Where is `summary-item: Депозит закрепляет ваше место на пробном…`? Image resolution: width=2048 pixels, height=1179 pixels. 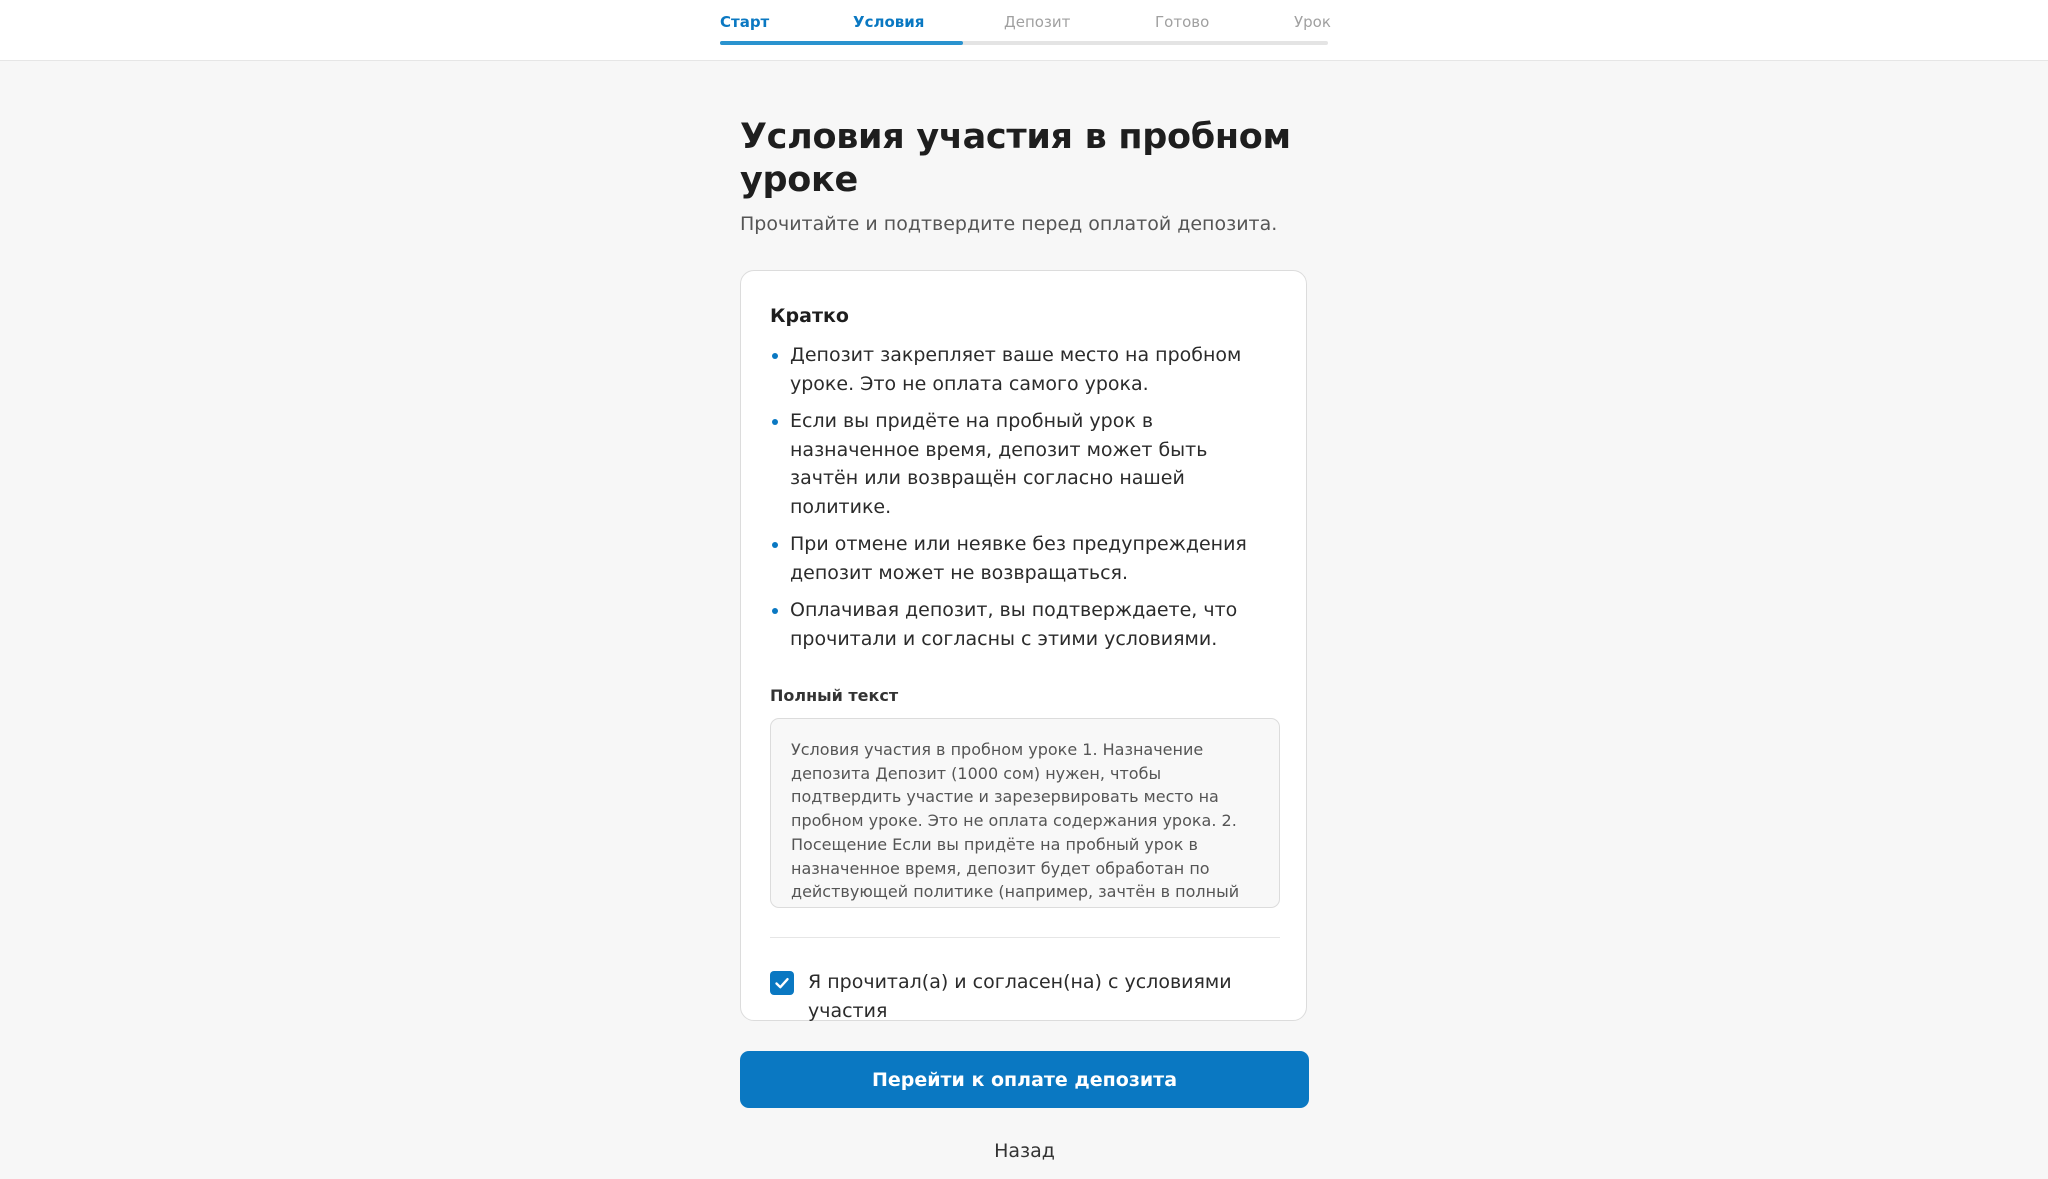
summary-item: Депозит закрепляет ваше место на пробном… is located at coordinates (1025, 369).